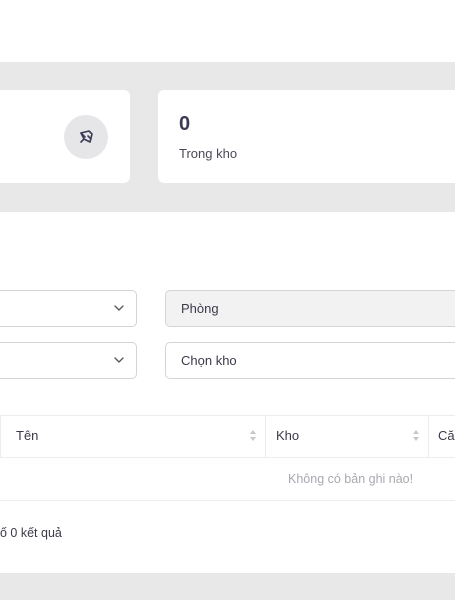  What do you see at coordinates (227, 31) in the screenshot?
I see `page-top` at bounding box center [227, 31].